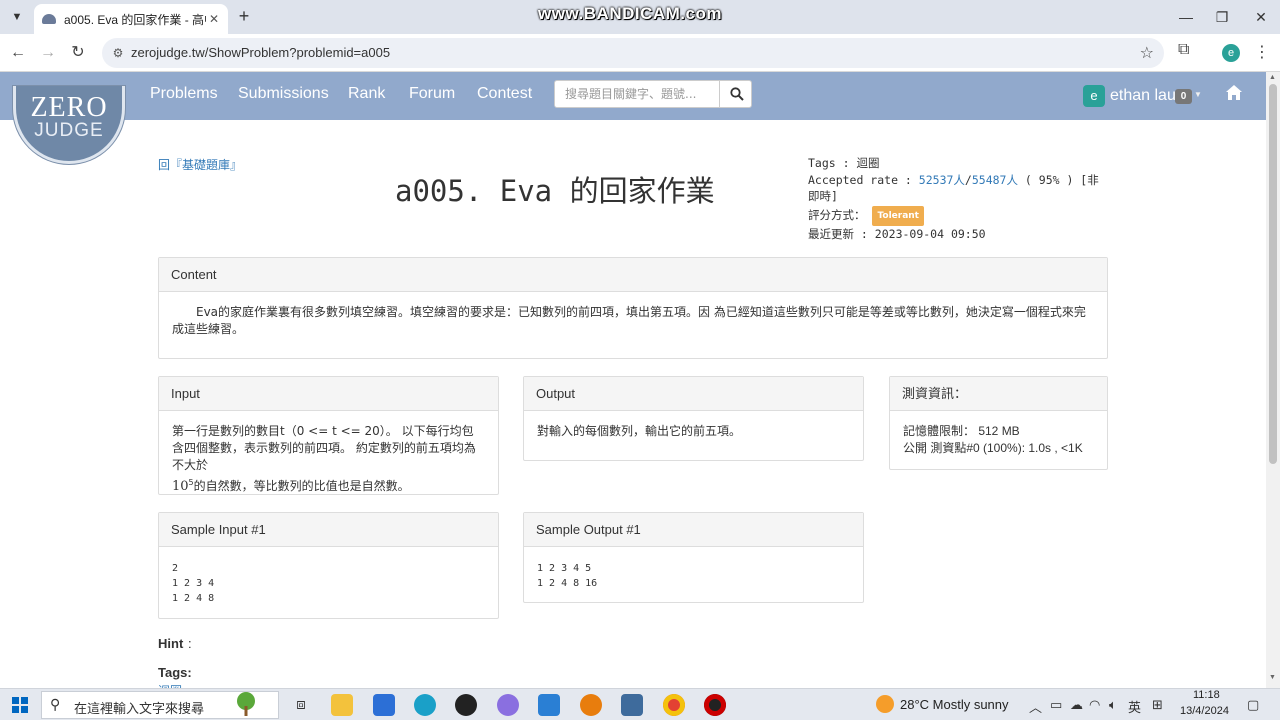  Describe the element at coordinates (942, 180) in the screenshot. I see `meta-accepted-count: 52537人` at that location.